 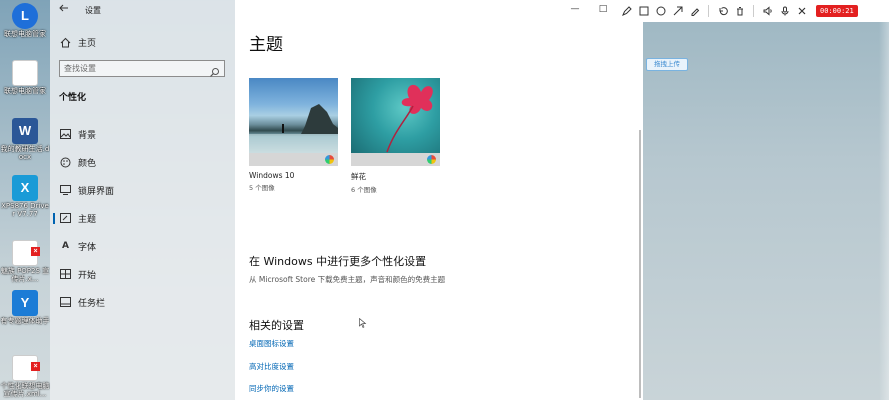 What do you see at coordinates (87, 43) in the screenshot?
I see `sidebar-item-label: 主页` at bounding box center [87, 43].